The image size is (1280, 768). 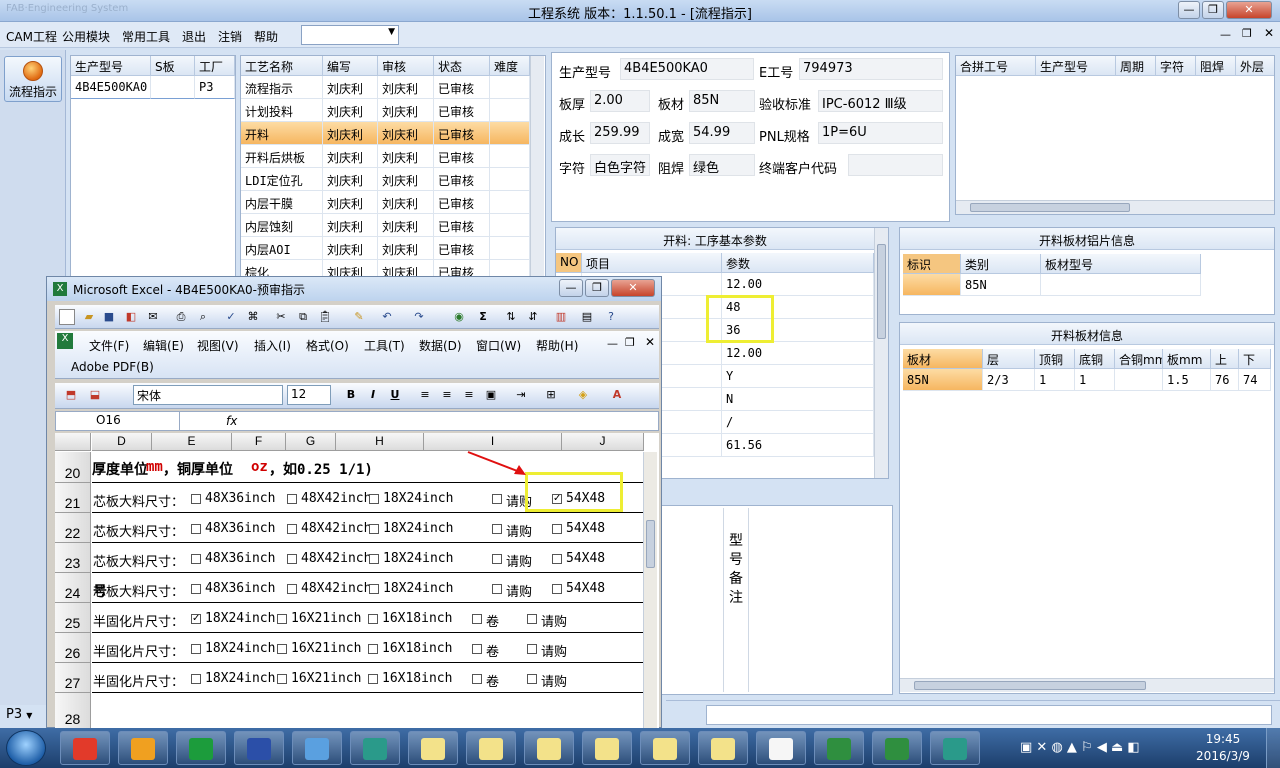 What do you see at coordinates (469, 395) in the screenshot?
I see `align-right-icon: ≡` at bounding box center [469, 395].